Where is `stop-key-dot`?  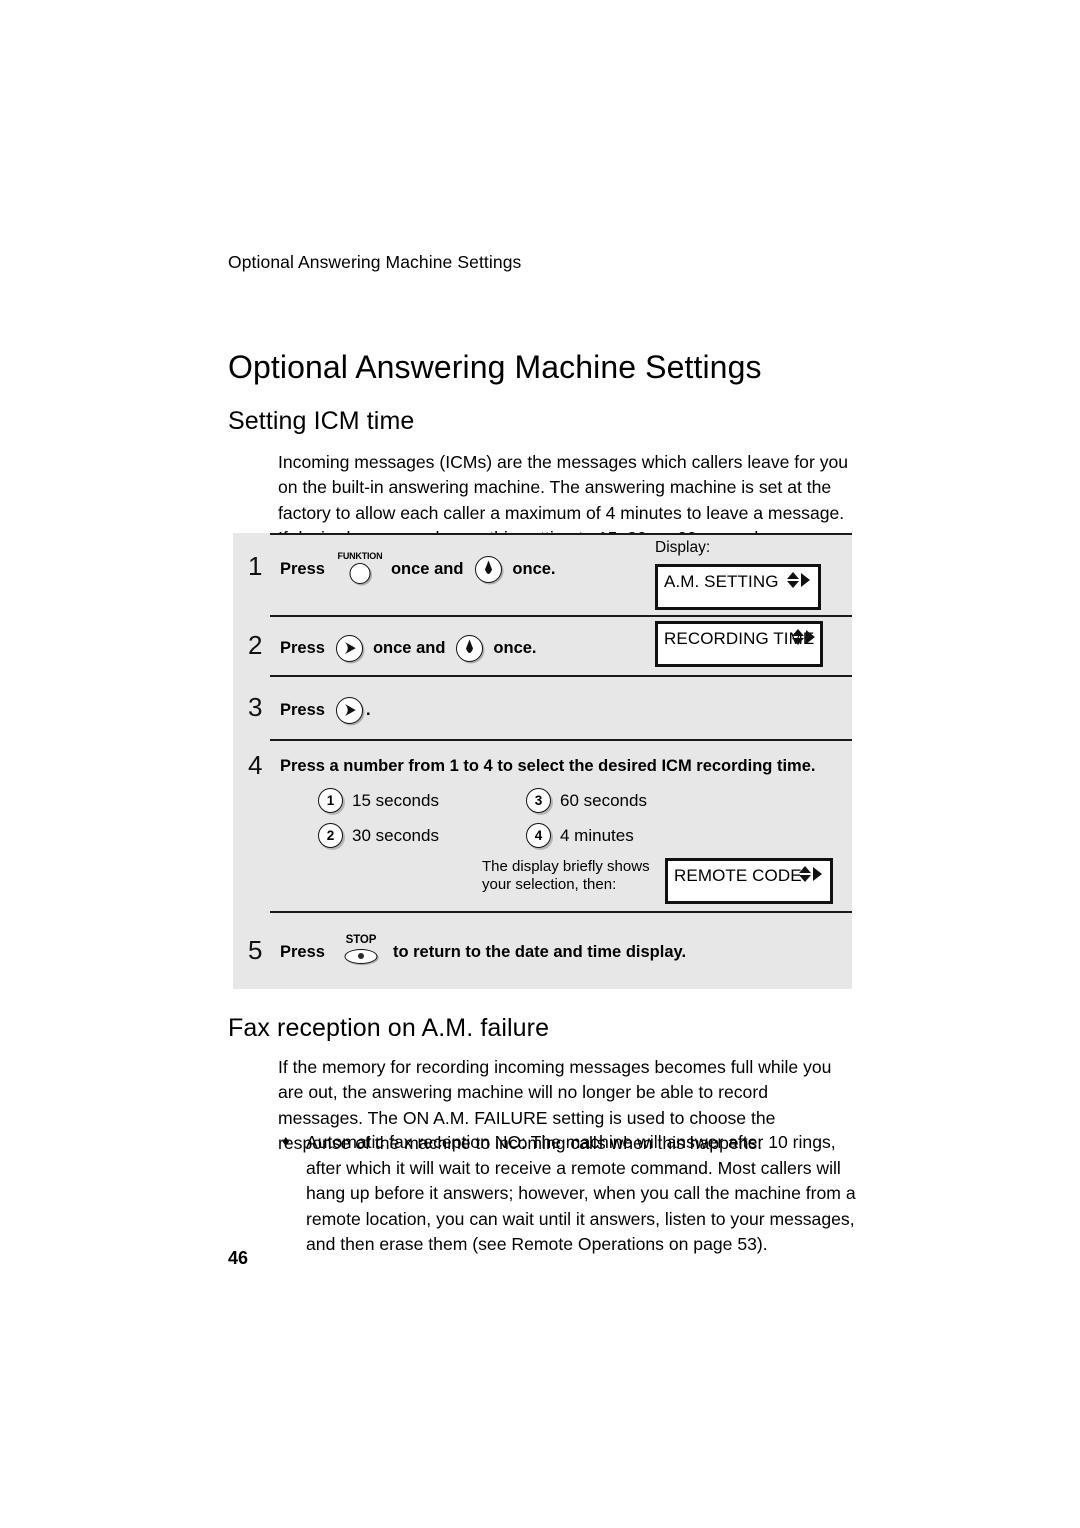
stop-key-dot is located at coordinates (360, 955).